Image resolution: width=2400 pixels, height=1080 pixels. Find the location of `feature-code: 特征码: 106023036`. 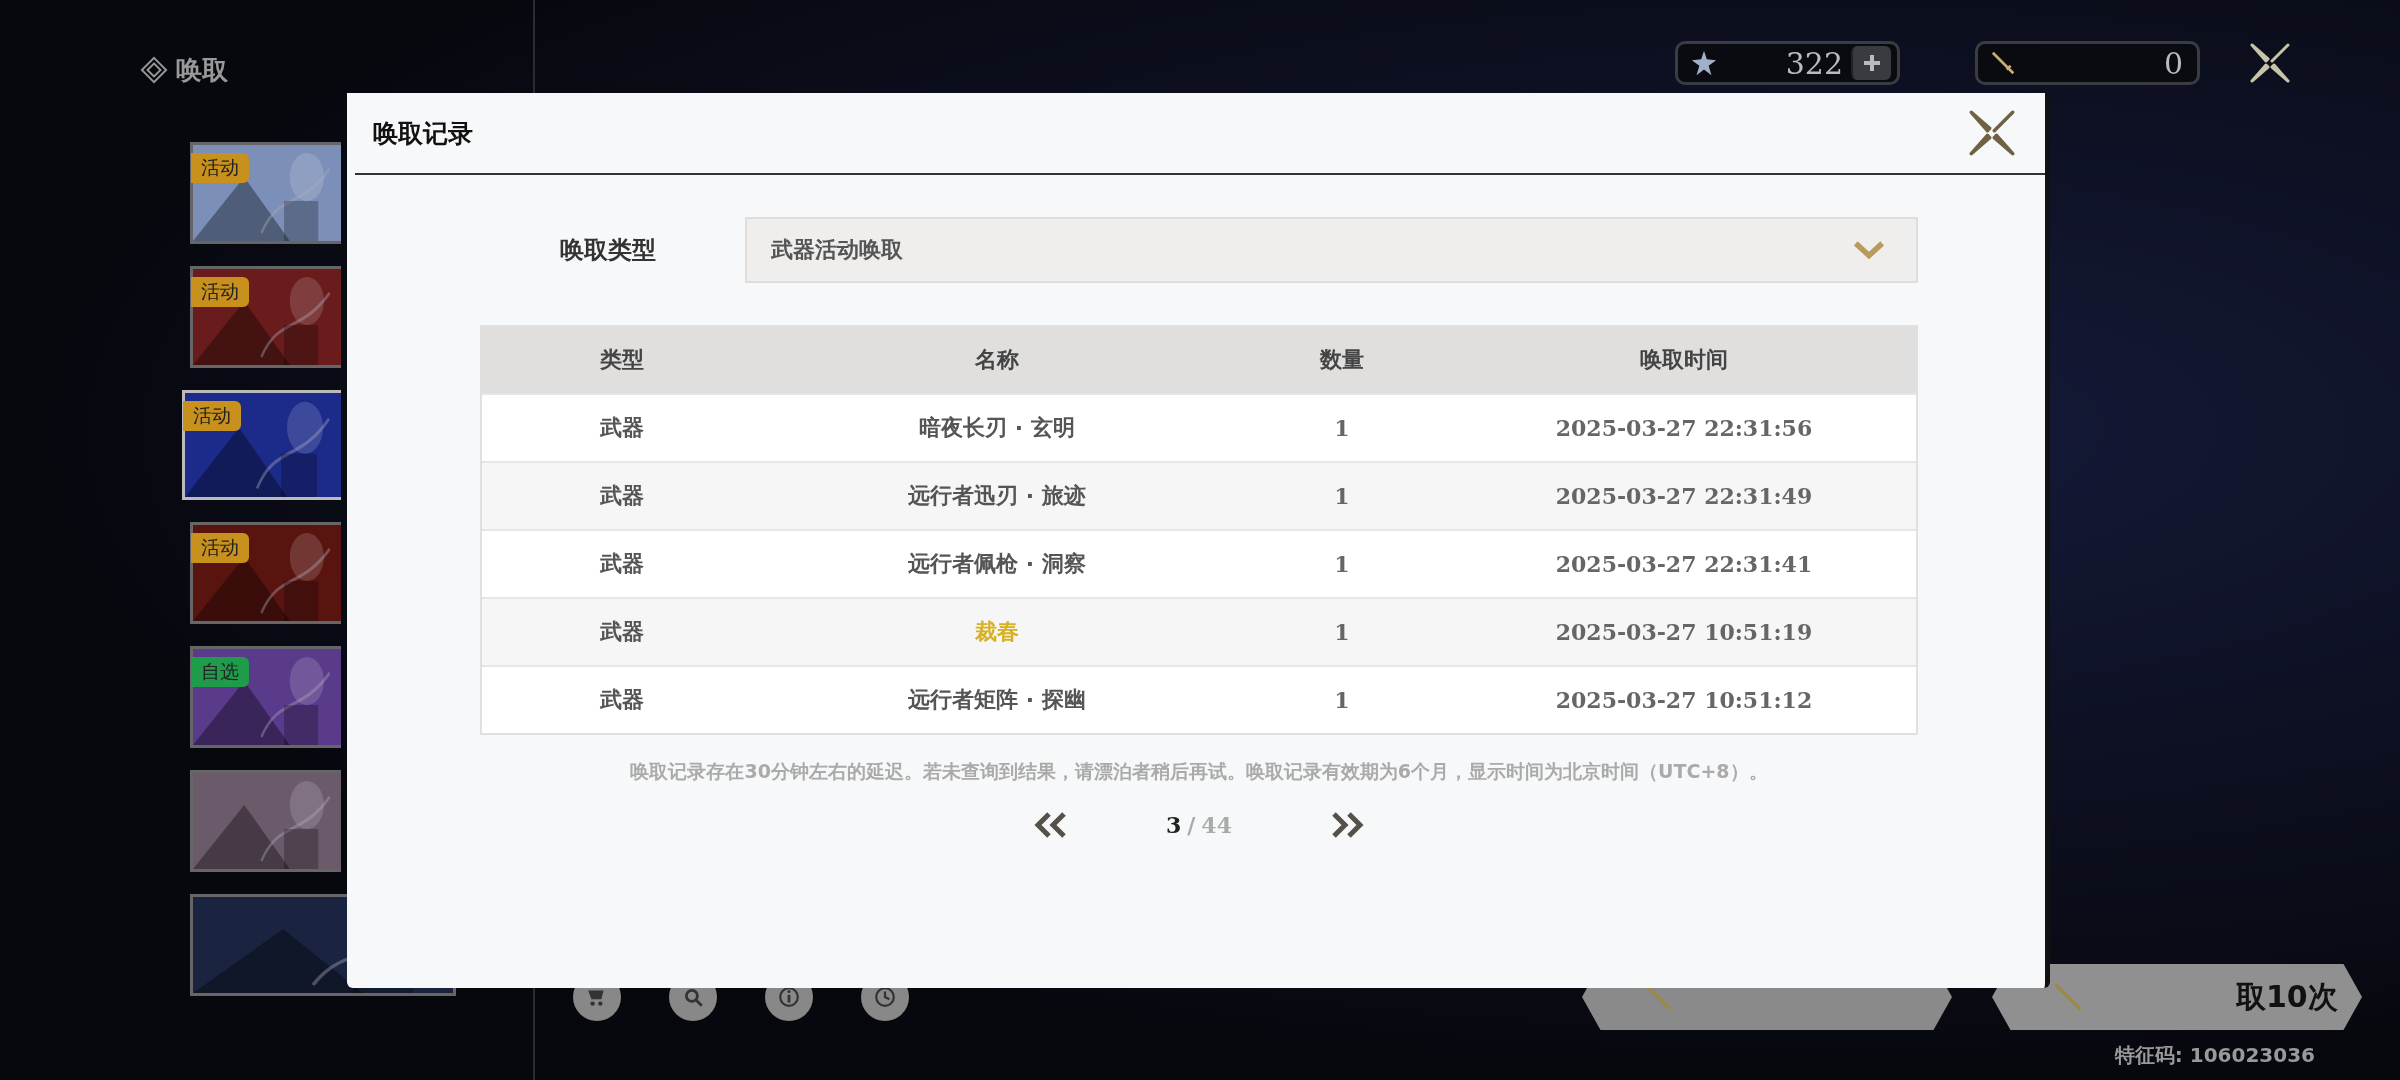

feature-code: 特征码: 106023036 is located at coordinates (2214, 1055).